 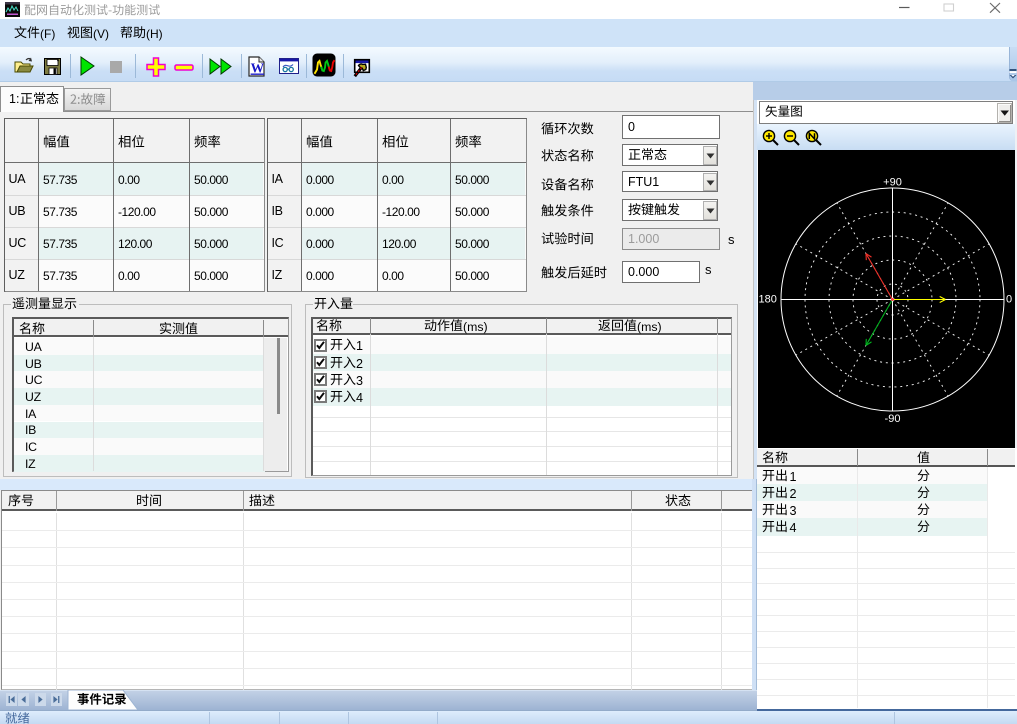 What do you see at coordinates (258, 68) in the screenshot?
I see `svg-text: W` at bounding box center [258, 68].